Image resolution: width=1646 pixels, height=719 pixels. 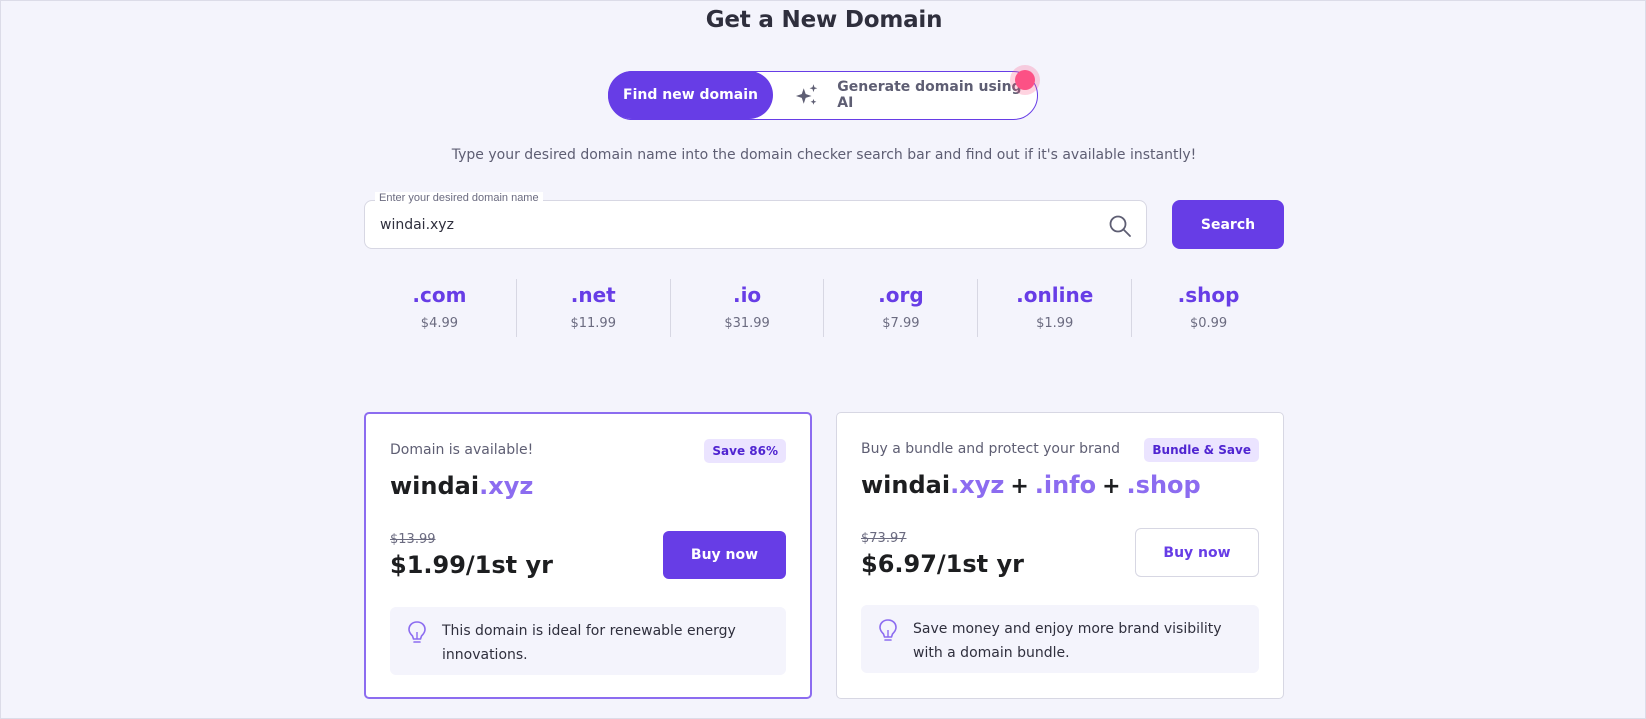 What do you see at coordinates (806, 94) in the screenshot?
I see `sparkle-icon` at bounding box center [806, 94].